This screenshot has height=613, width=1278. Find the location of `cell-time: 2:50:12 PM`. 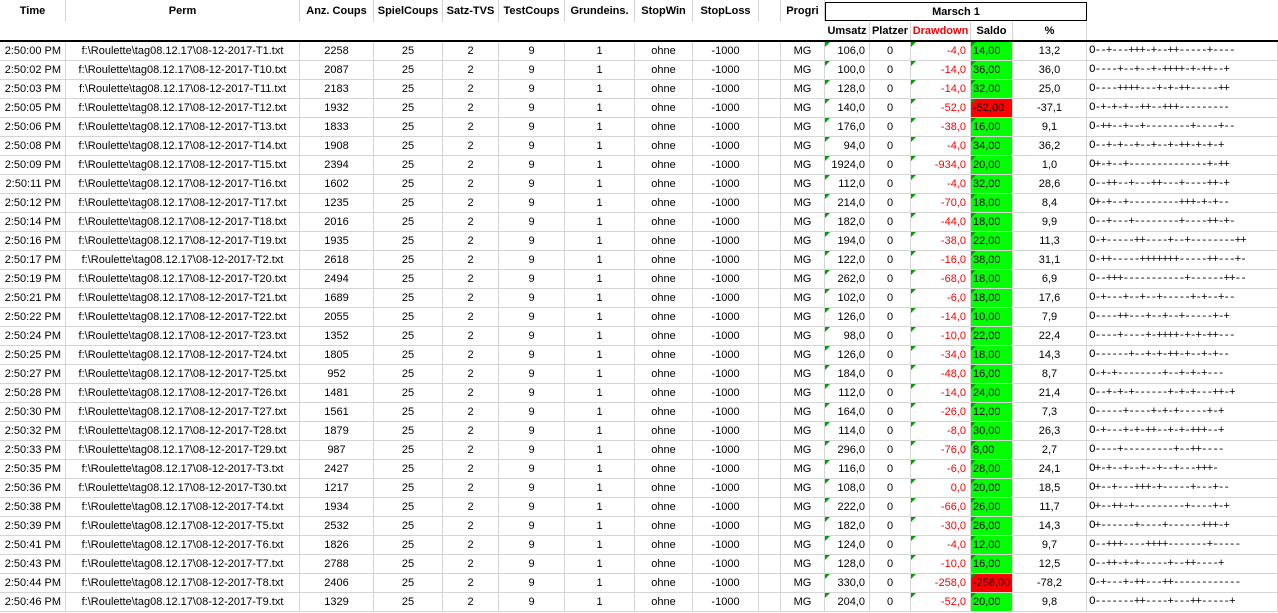

cell-time: 2:50:12 PM is located at coordinates (33, 203).